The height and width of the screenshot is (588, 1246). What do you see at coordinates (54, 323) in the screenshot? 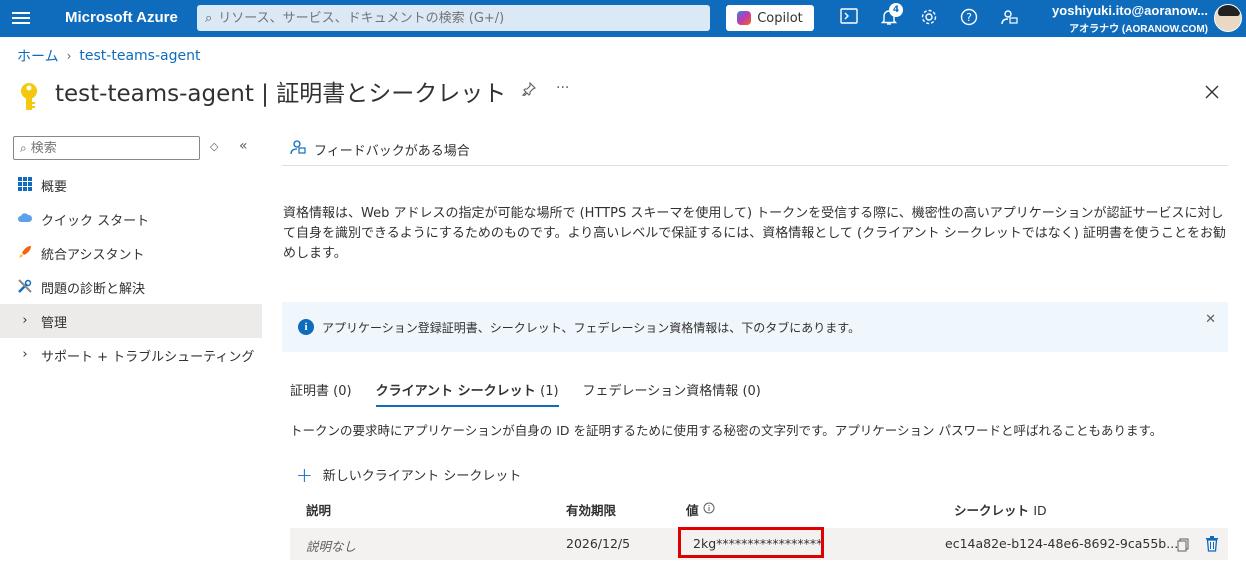
I see `sidebar-item-label: 管理` at bounding box center [54, 323].